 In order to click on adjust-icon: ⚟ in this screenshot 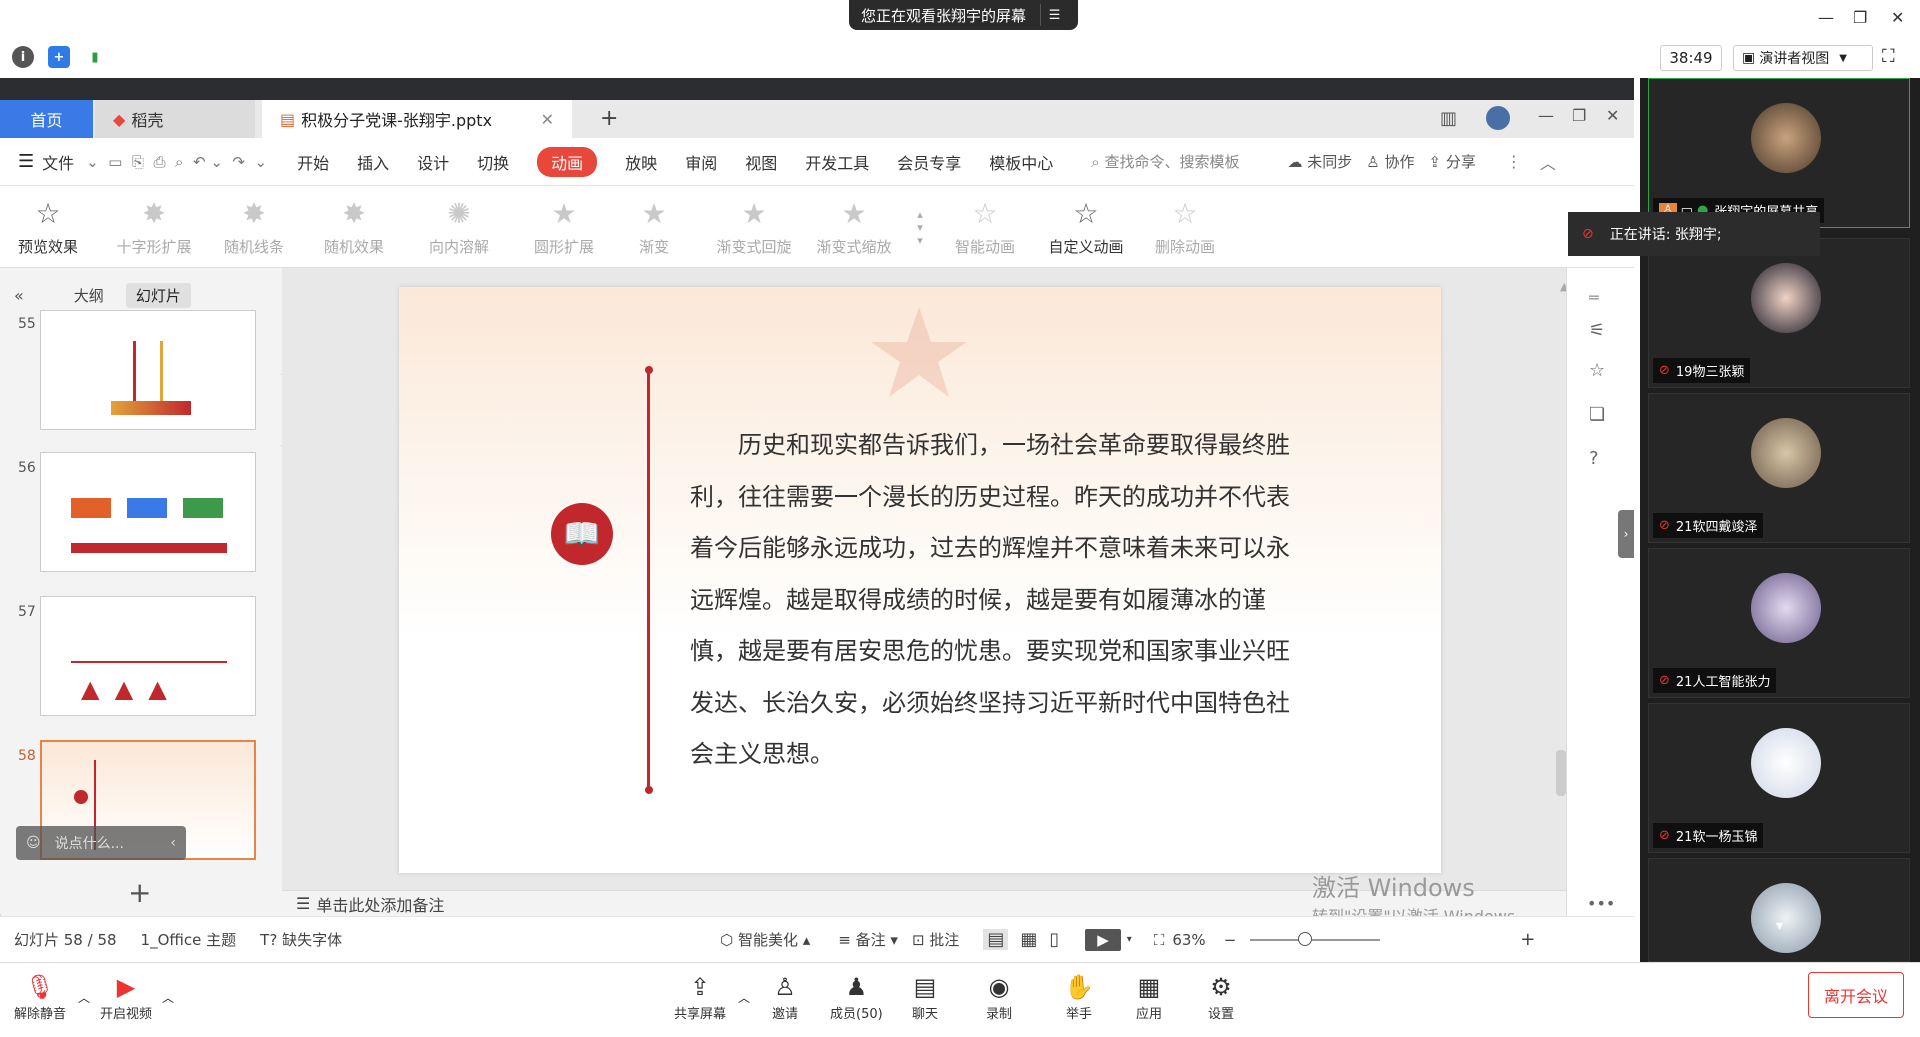, I will do `click(1597, 330)`.